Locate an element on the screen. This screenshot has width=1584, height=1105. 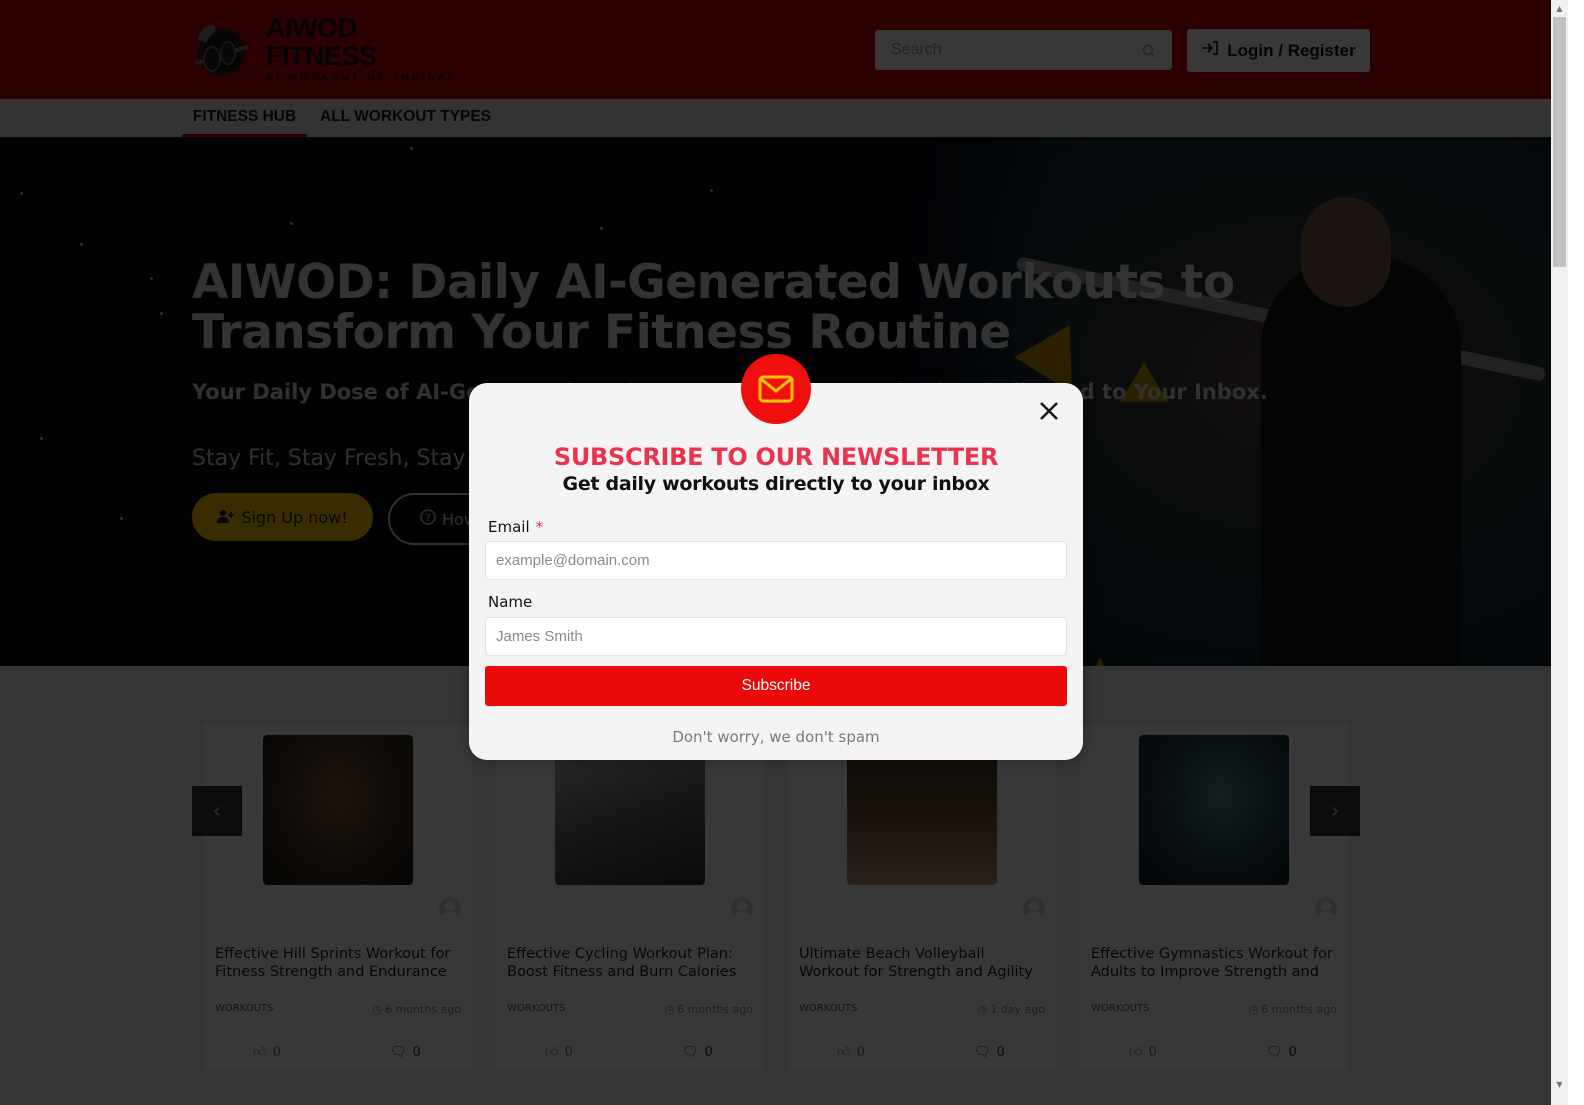
email-label-text: Email is located at coordinates (509, 527).